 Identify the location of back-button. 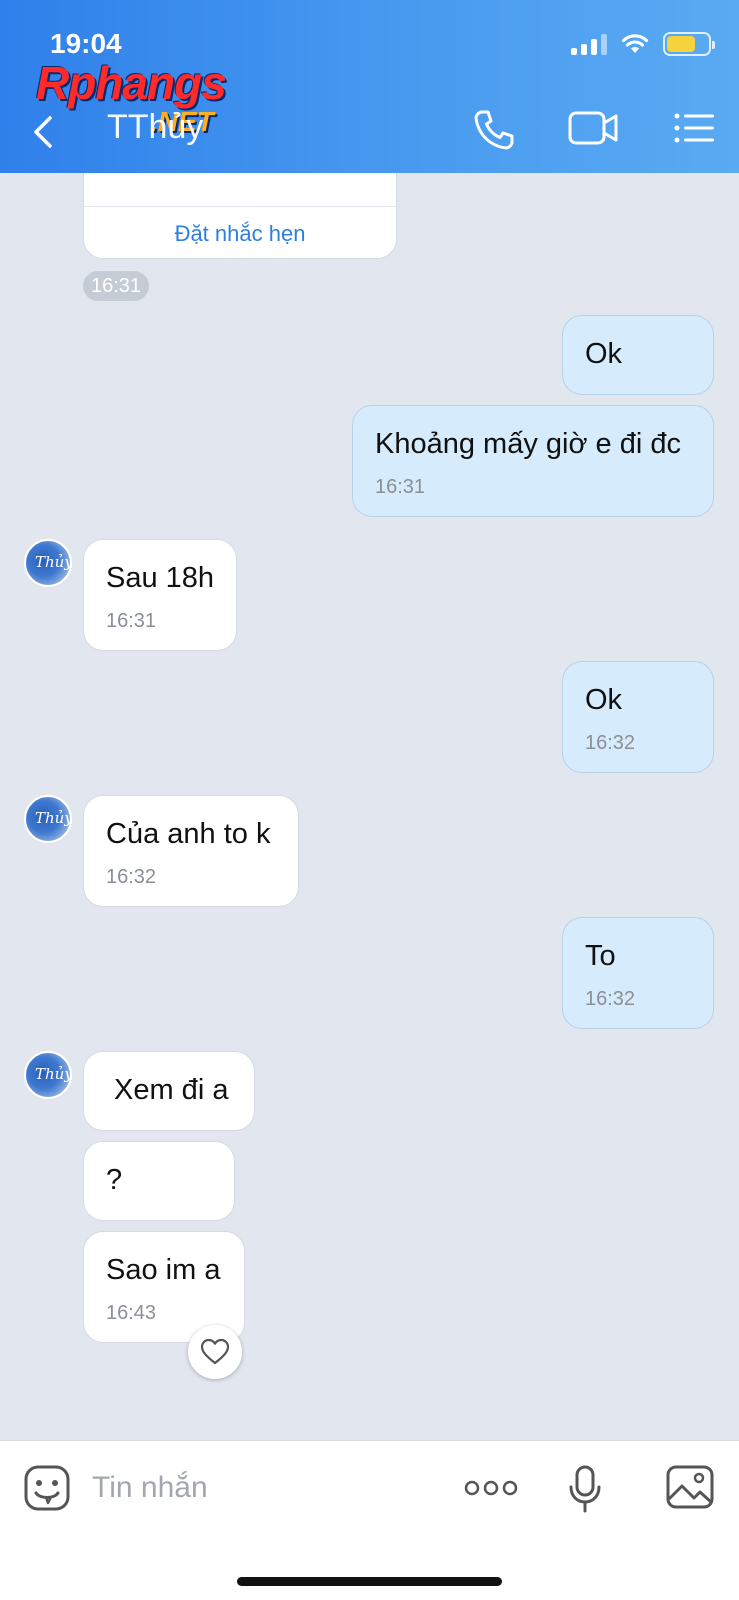
(45, 132).